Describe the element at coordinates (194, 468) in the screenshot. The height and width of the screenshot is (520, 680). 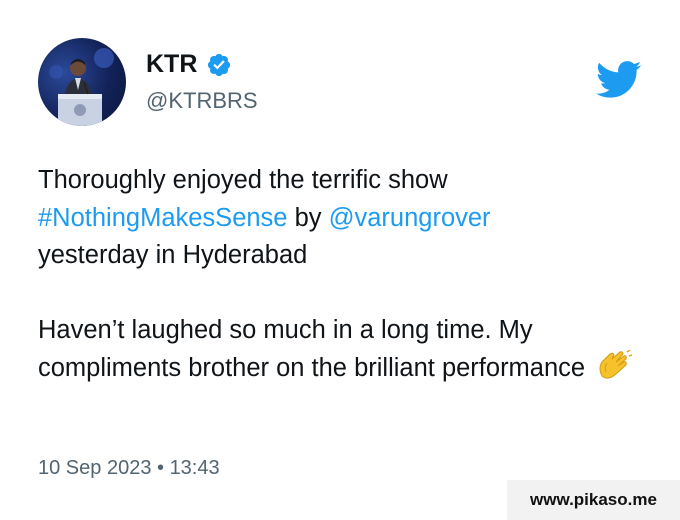
I see `tweet-time: 13:43` at that location.